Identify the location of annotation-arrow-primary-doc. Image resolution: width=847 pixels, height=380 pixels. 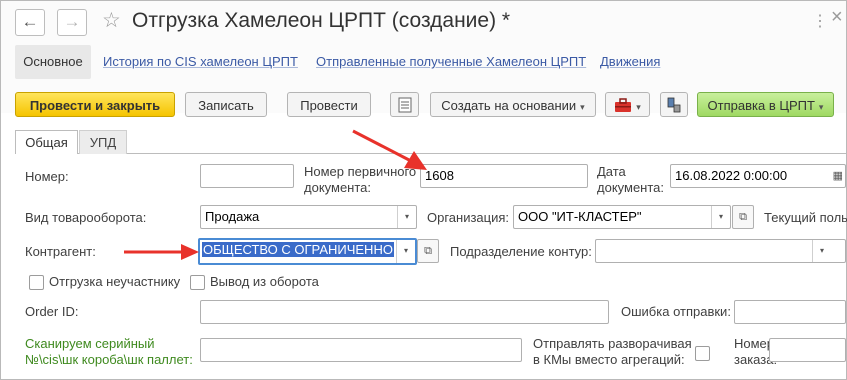
(382, 146).